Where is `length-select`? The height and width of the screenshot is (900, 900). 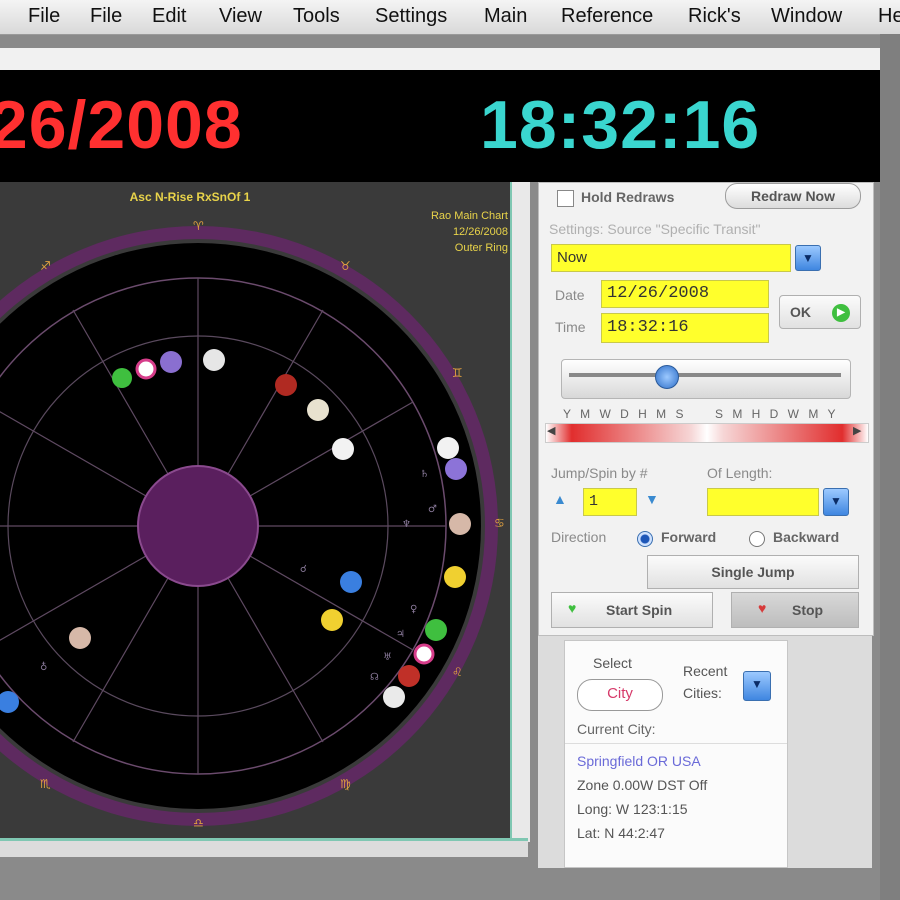
length-select is located at coordinates (763, 502).